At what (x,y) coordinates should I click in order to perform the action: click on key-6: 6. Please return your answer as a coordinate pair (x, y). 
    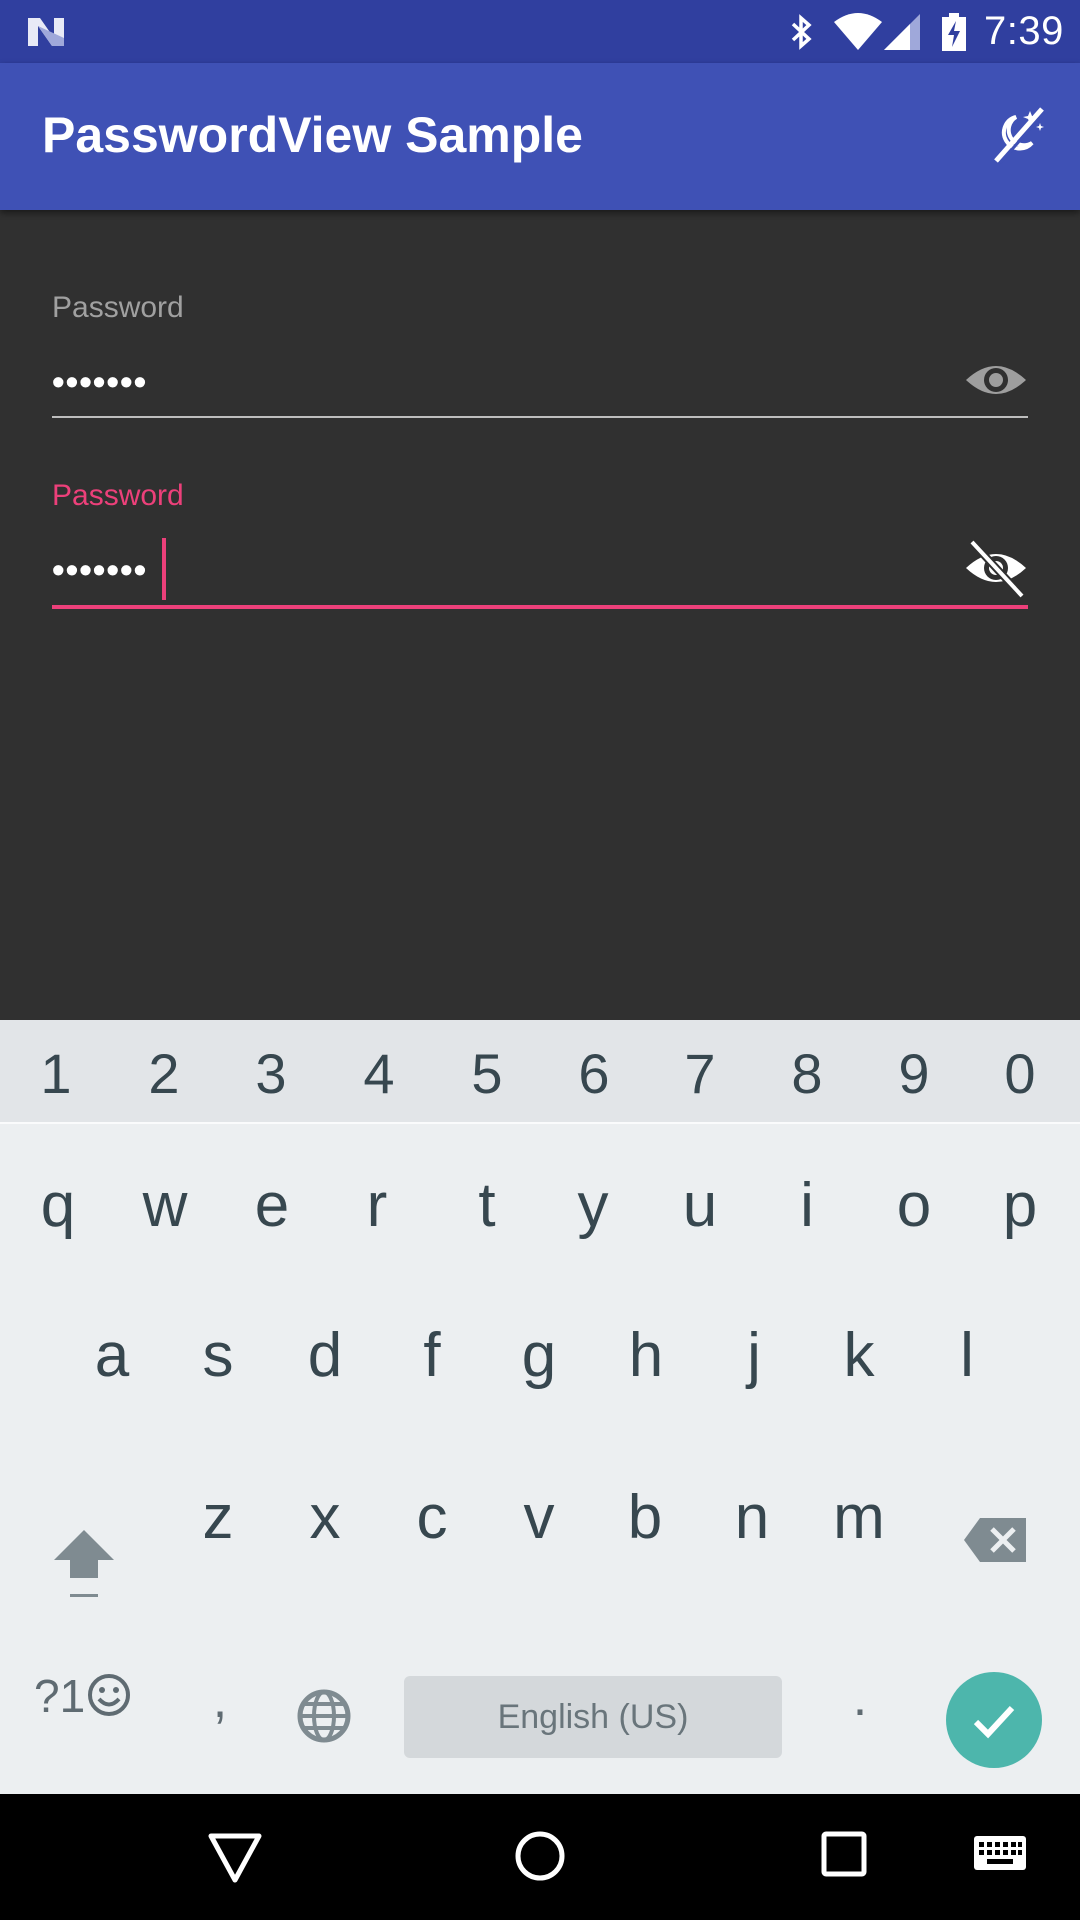
    Looking at the image, I should click on (594, 1074).